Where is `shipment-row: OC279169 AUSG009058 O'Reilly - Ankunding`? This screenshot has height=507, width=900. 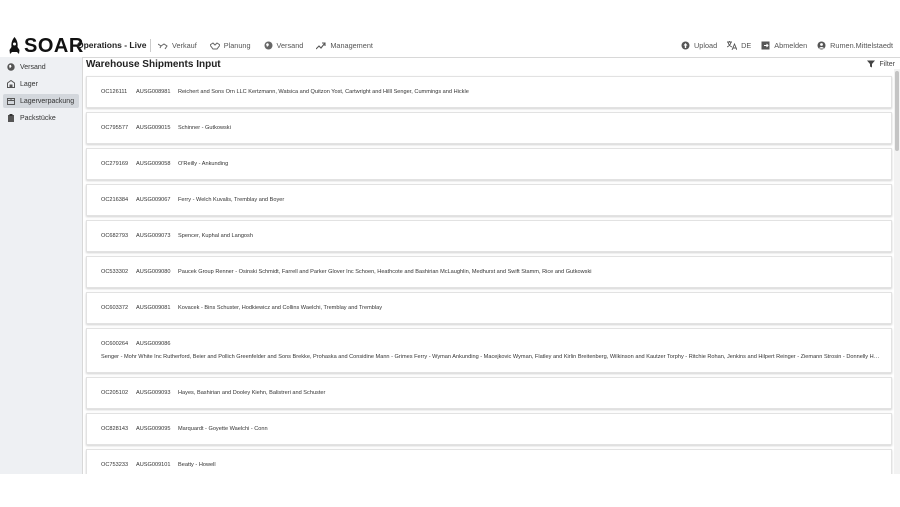 shipment-row: OC279169 AUSG009058 O'Reilly - Ankunding is located at coordinates (489, 164).